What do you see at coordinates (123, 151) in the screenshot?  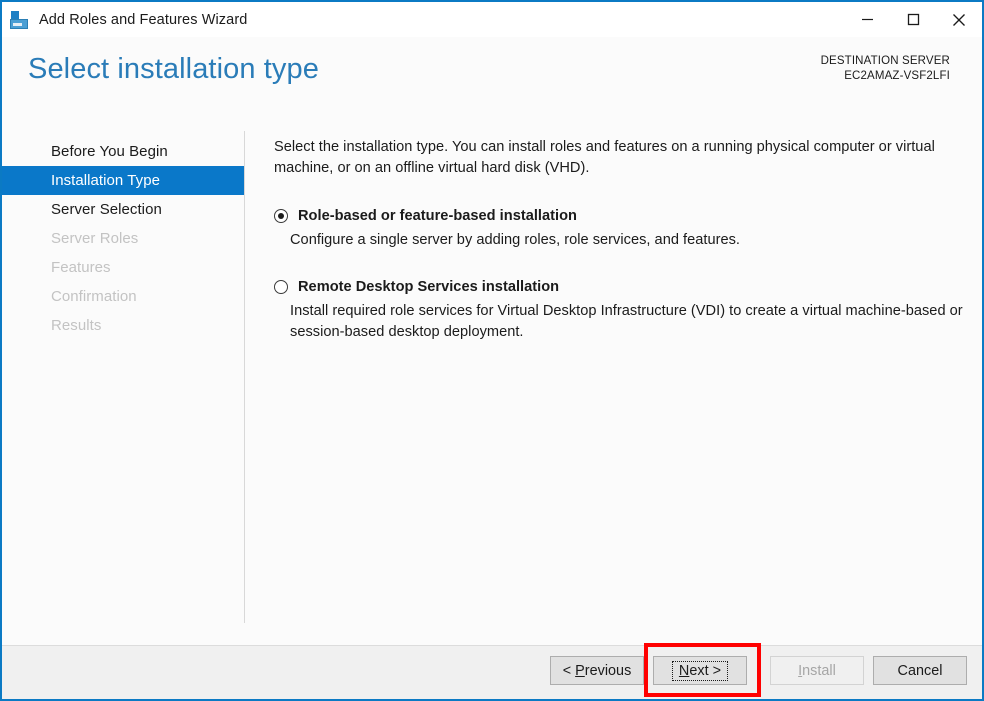 I see `sidebar-item-before-you-begin: Before You Begin` at bounding box center [123, 151].